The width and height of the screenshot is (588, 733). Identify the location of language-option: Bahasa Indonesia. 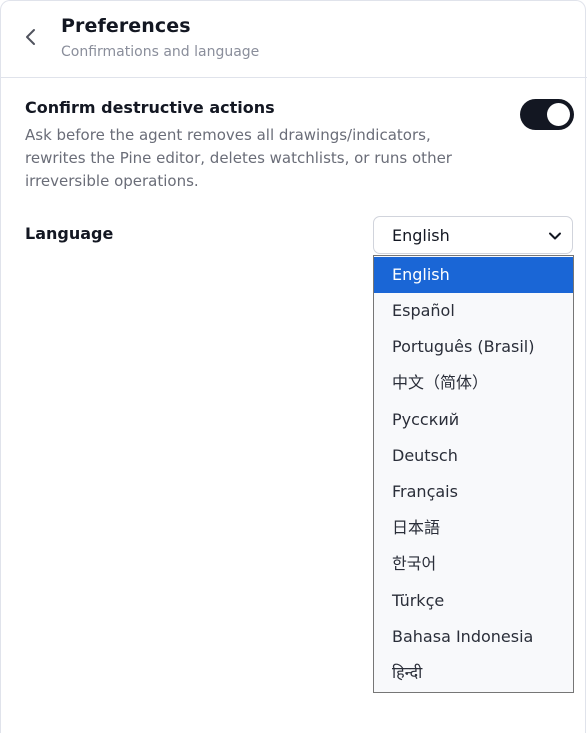
(473, 637).